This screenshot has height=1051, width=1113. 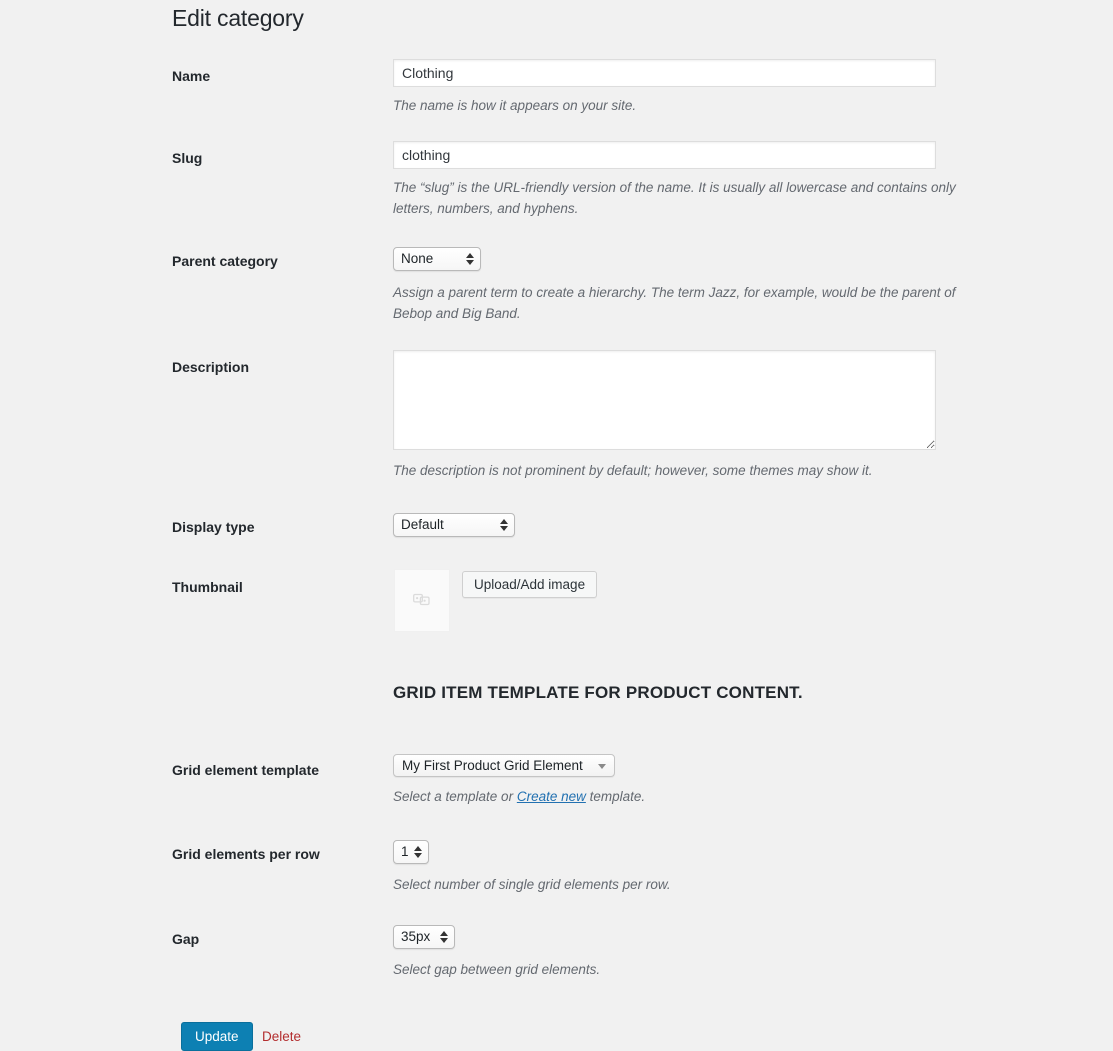 I want to click on parent-category-select: None, so click(x=437, y=259).